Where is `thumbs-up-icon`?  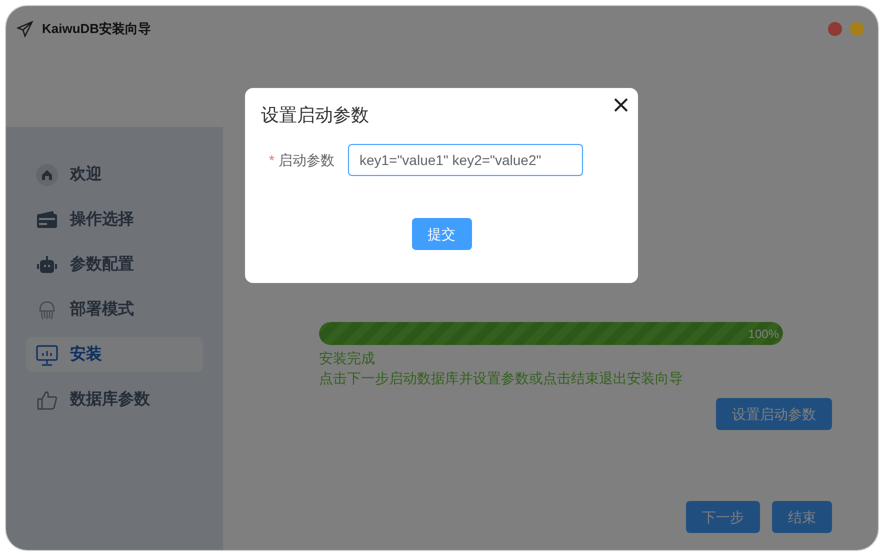 thumbs-up-icon is located at coordinates (47, 399).